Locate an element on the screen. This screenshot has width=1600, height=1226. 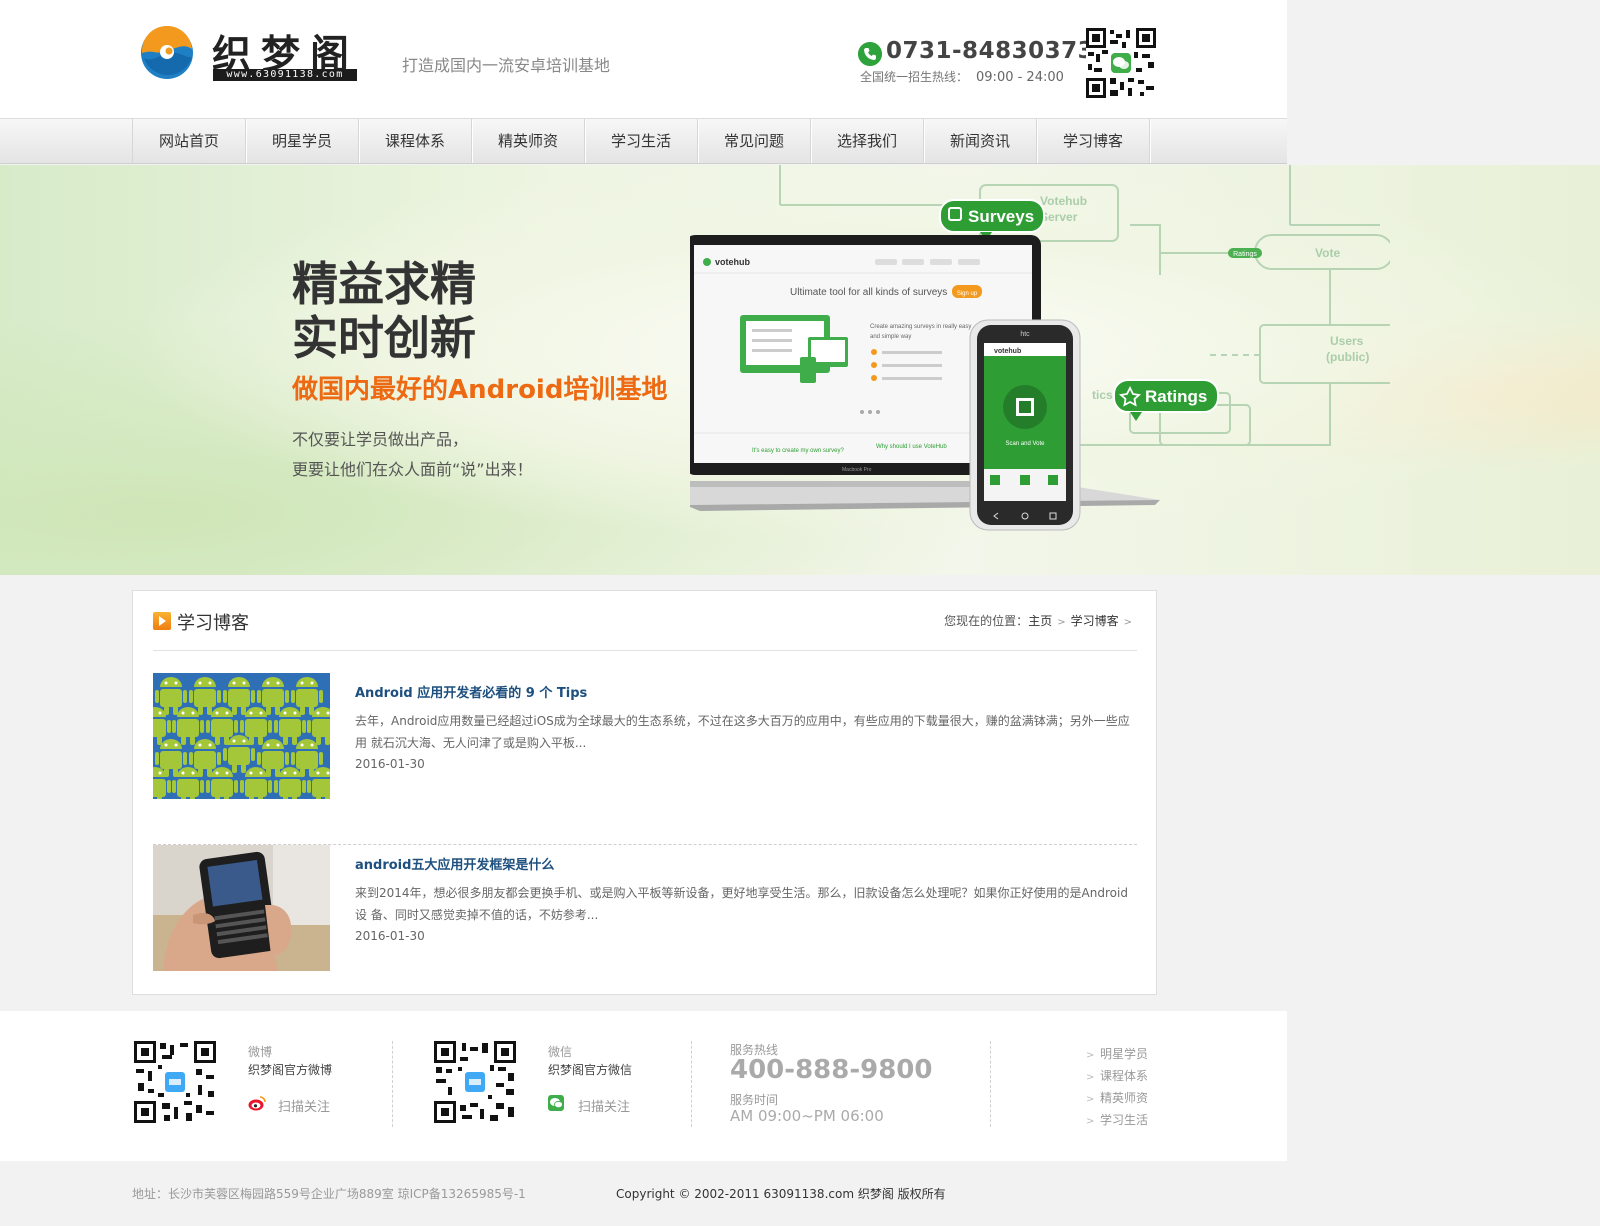
banner-text-line-1: 不仅要让学员做出产品， is located at coordinates (380, 439).